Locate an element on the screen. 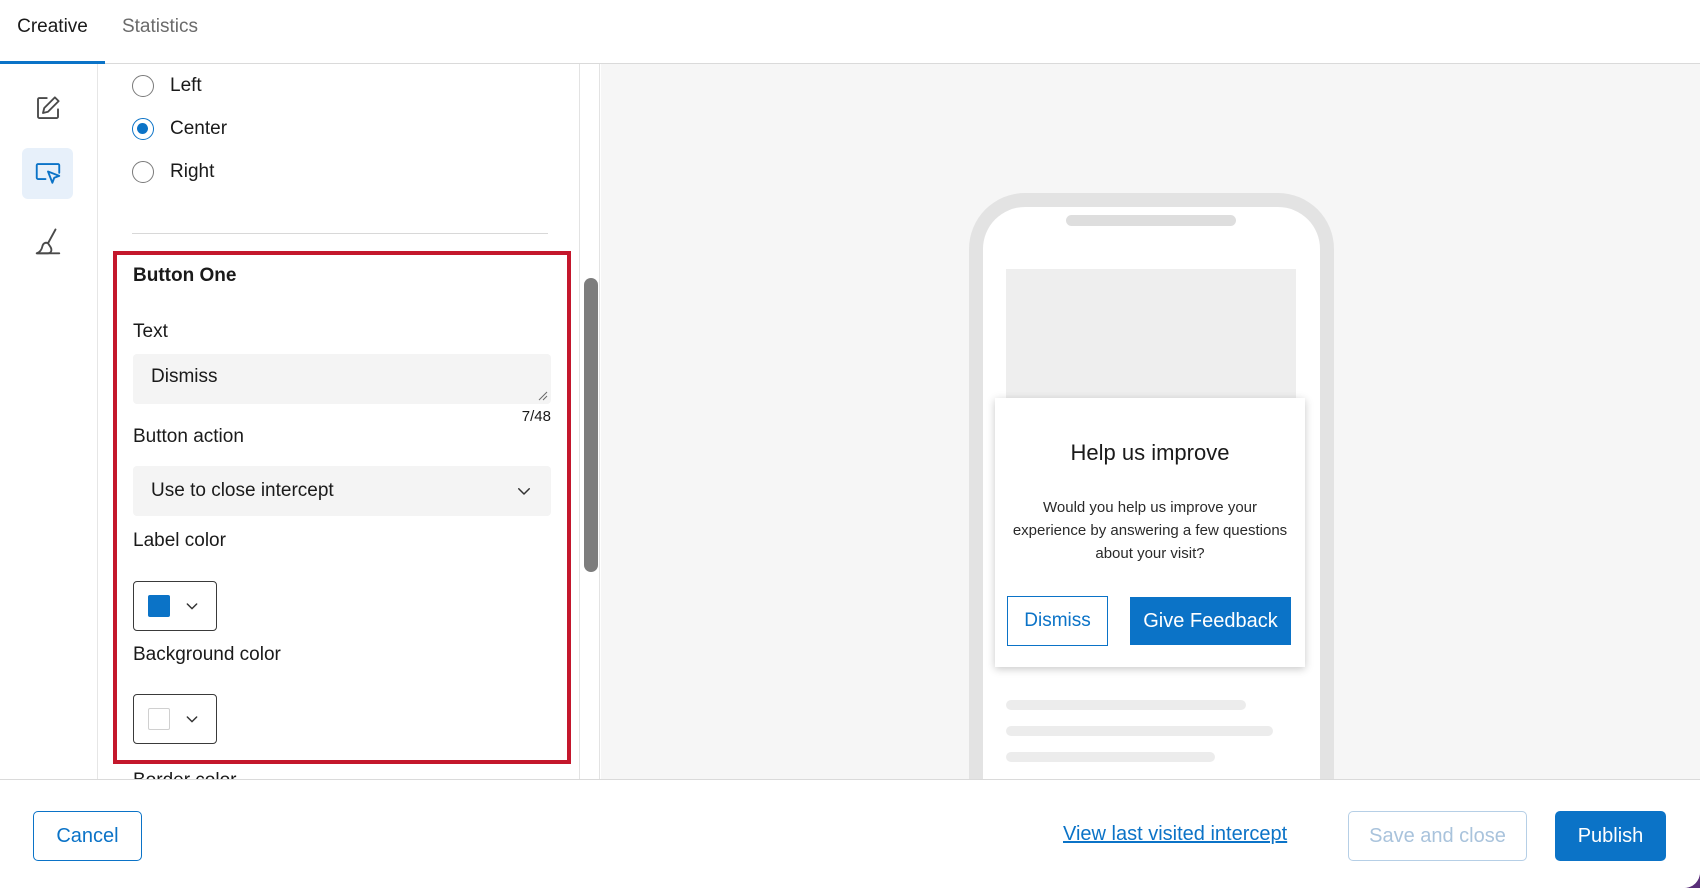 This screenshot has width=1700, height=888. char-counter: 7/48 is located at coordinates (536, 416).